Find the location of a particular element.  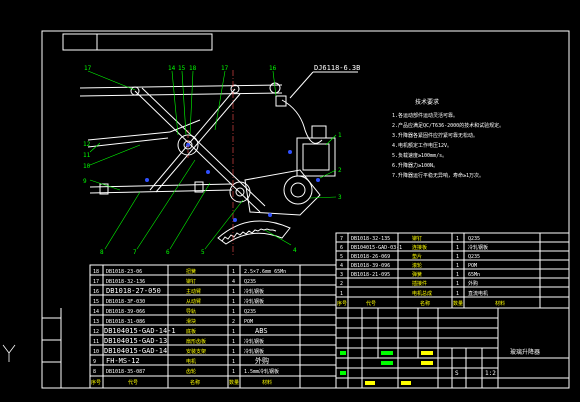

drawing-title: 玻璃升降器 is located at coordinates (525, 352).